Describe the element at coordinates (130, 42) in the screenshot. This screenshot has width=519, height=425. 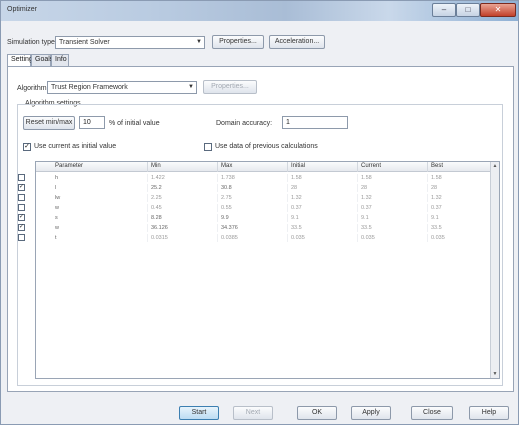
I see `simulation-type-select: Transient Solver ▼` at that location.